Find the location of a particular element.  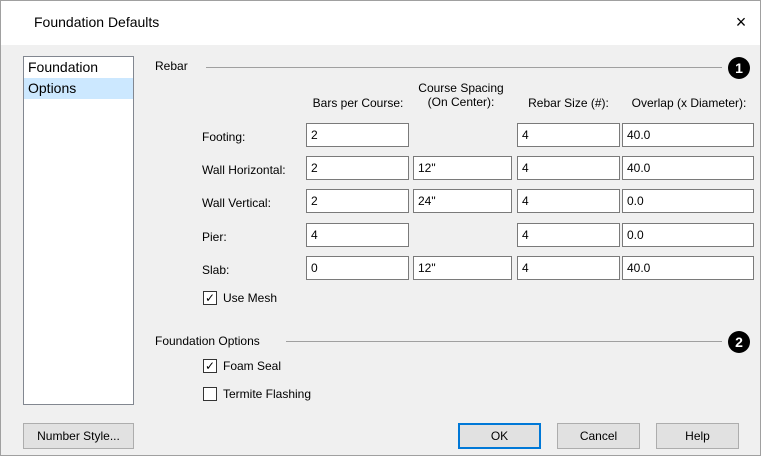

wall-horizontal-bars-field: 2 is located at coordinates (357, 168).